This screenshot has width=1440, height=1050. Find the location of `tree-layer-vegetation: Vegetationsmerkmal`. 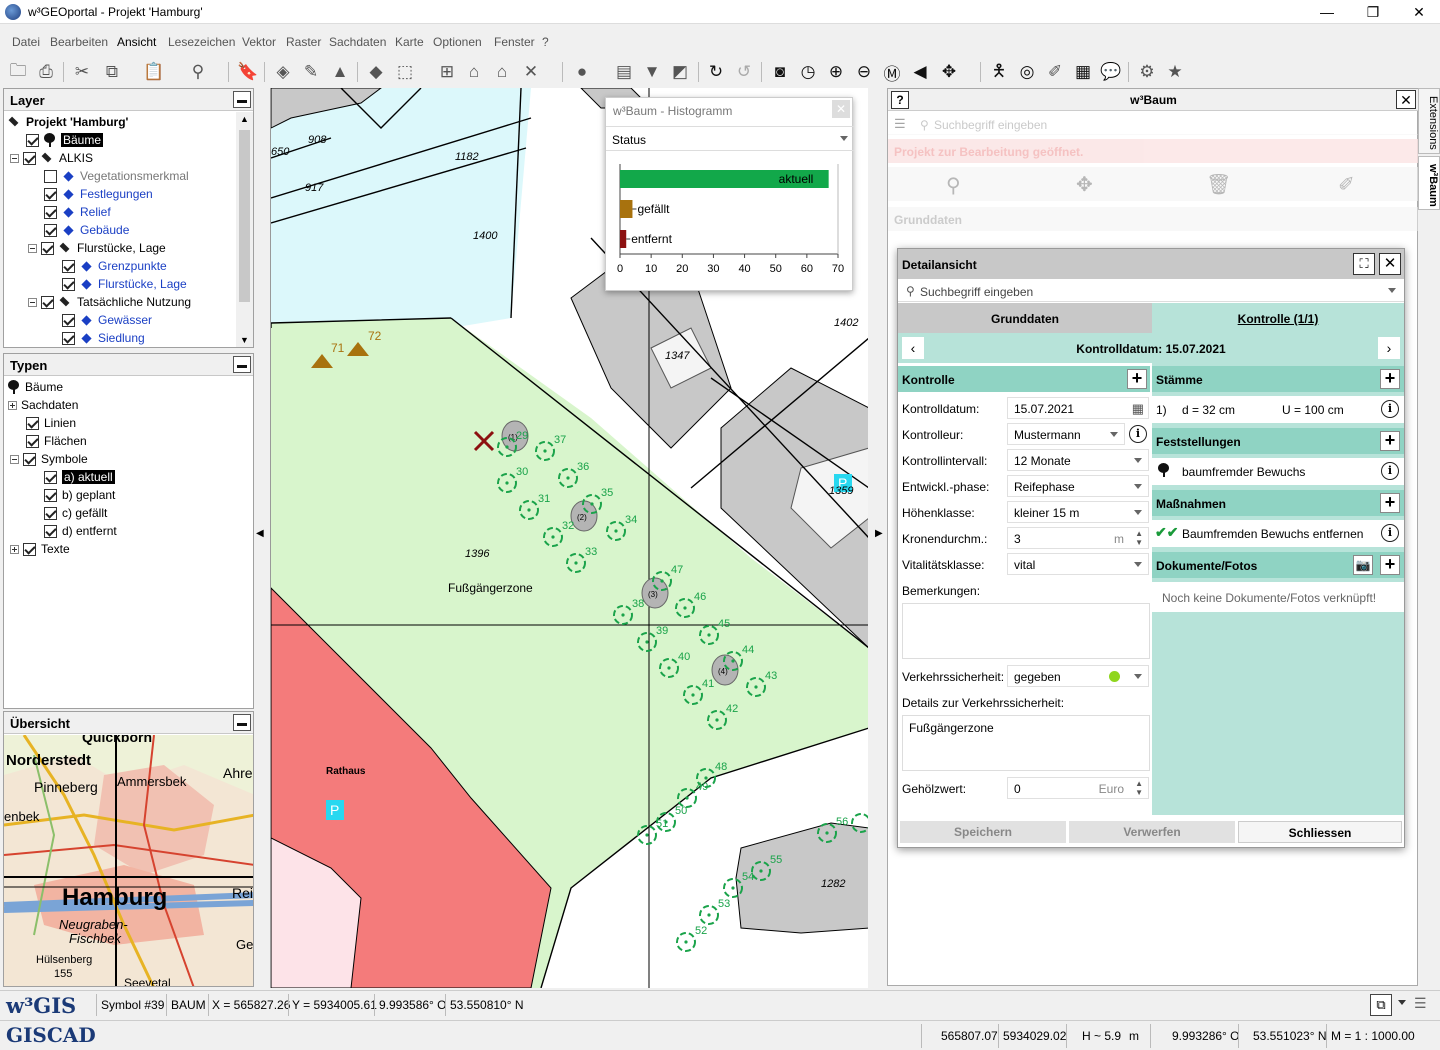

tree-layer-vegetation: Vegetationsmerkmal is located at coordinates (116, 176).